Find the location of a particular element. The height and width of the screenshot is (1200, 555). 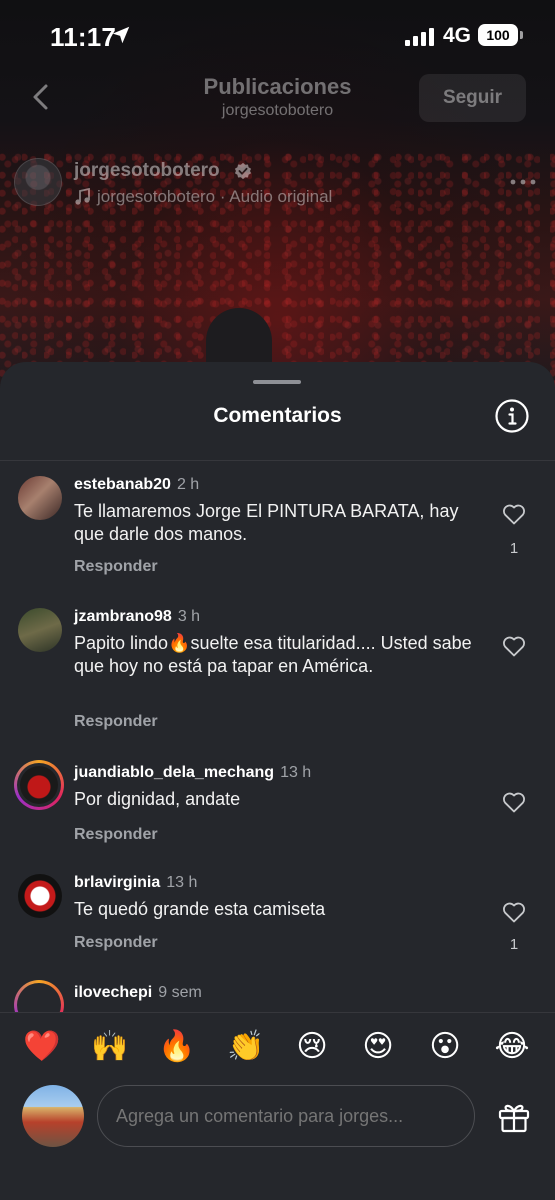

commenter-avatar-image is located at coordinates (39, 785).